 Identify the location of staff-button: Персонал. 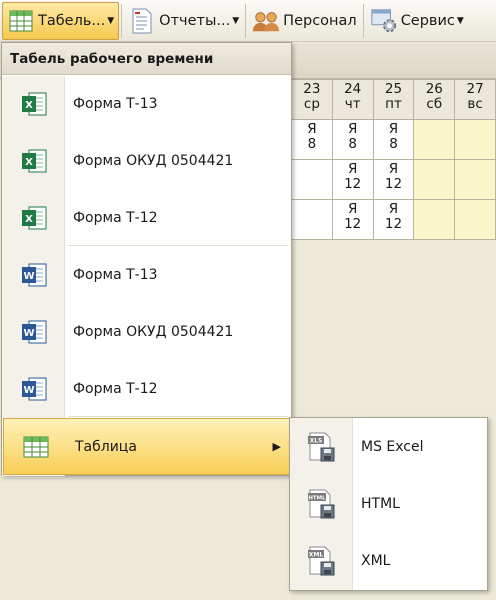
(304, 21).